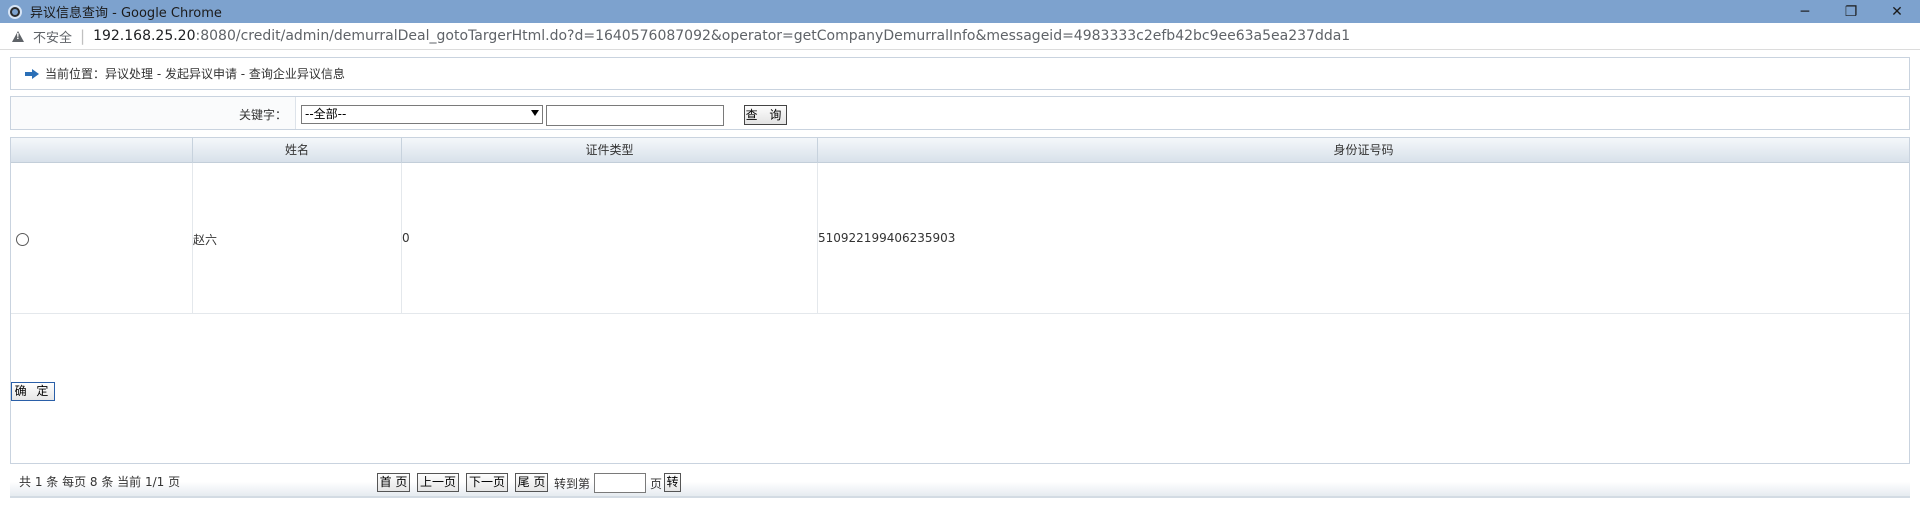 Image resolution: width=1920 pixels, height=531 pixels. I want to click on cell-id-type: 0, so click(610, 238).